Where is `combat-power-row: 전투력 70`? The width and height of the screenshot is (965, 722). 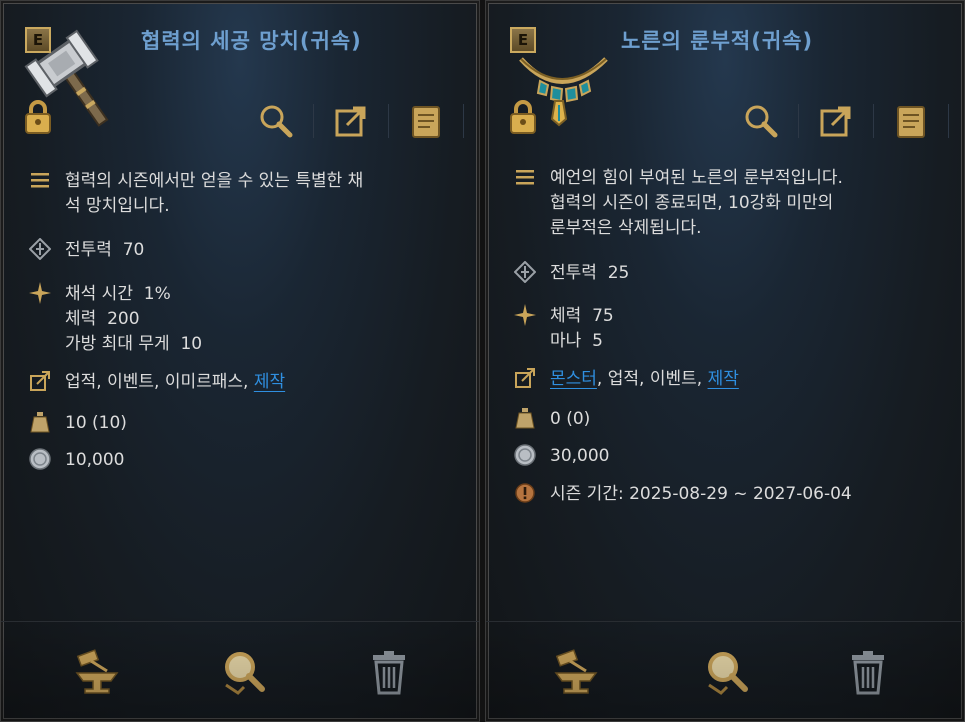 combat-power-row: 전투력 70 is located at coordinates (86, 250).